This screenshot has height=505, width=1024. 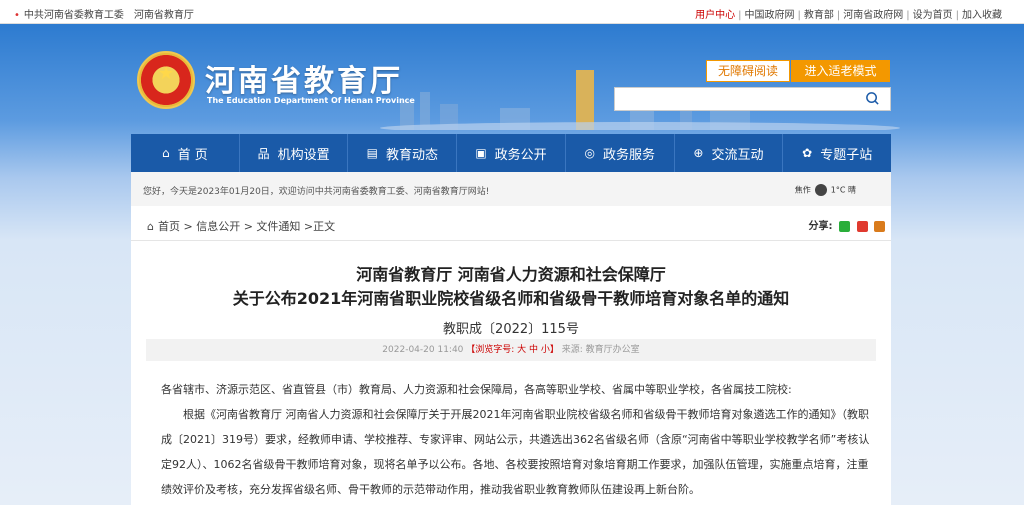 I want to click on font-size-control: 【浏览字号: 大 中 小】, so click(x=512, y=350).